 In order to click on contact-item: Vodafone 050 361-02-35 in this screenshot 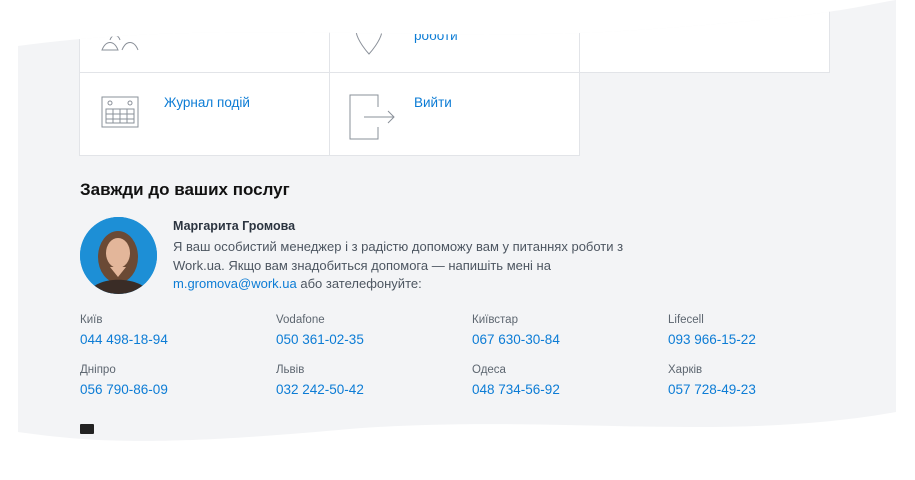, I will do `click(374, 331)`.